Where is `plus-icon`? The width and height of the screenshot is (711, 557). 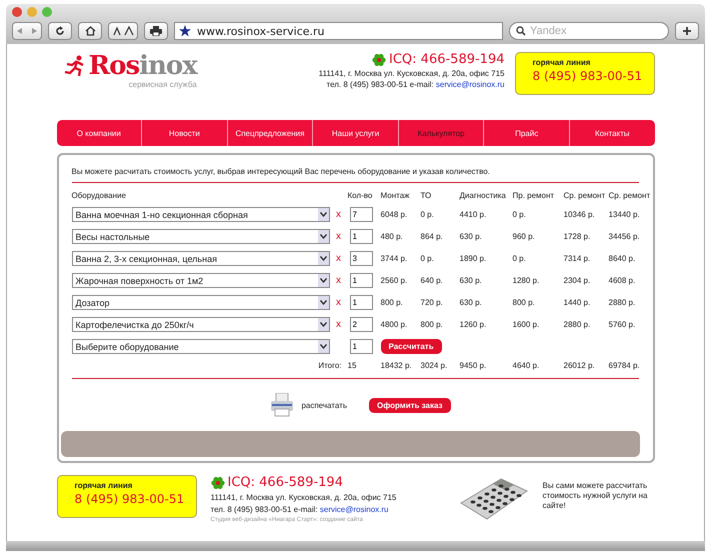
plus-icon is located at coordinates (687, 31).